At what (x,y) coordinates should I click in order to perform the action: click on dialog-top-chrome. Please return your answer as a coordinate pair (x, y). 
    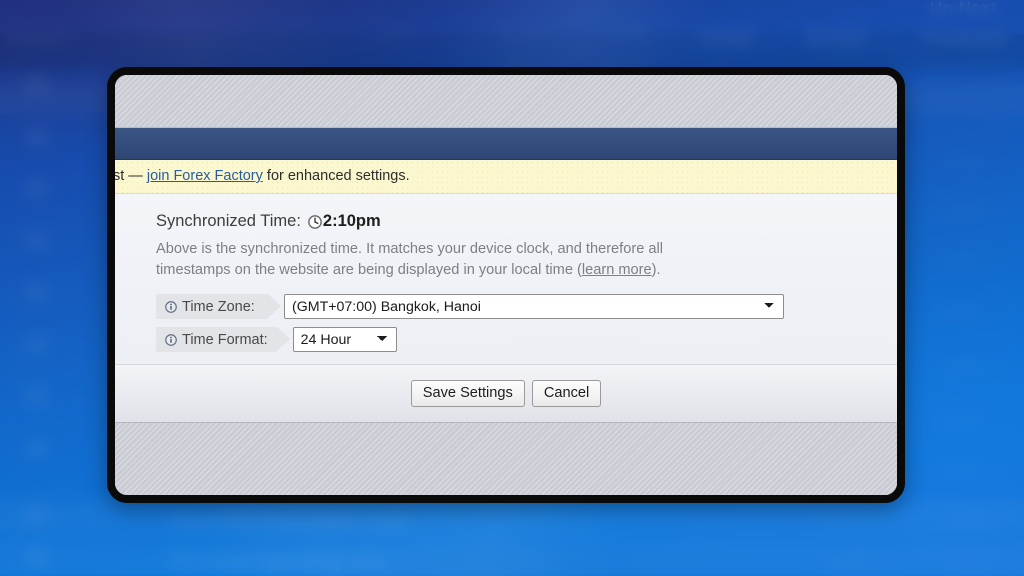
    Looking at the image, I should click on (506, 101).